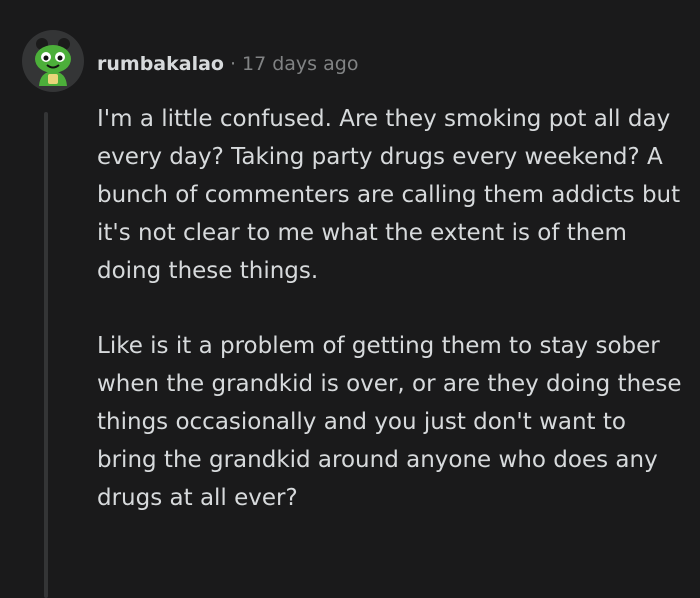 The height and width of the screenshot is (598, 700). I want to click on comment-meta: rumbakalao · 17 days ago, so click(227, 64).